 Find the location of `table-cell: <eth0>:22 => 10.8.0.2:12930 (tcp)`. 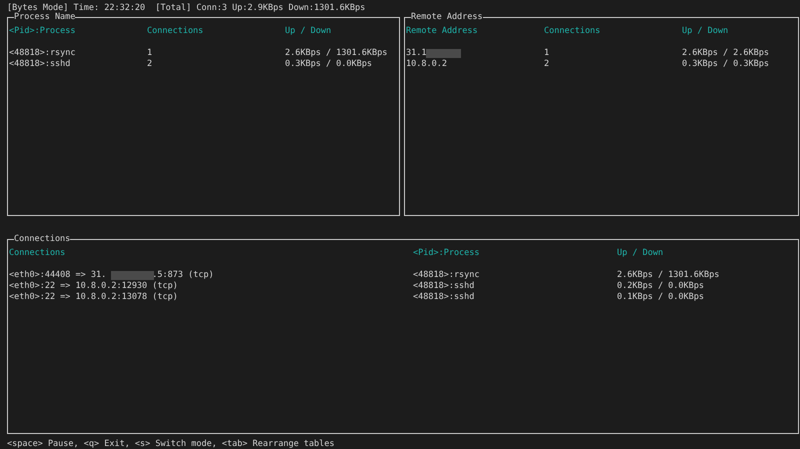

table-cell: <eth0>:22 => 10.8.0.2:12930 (tcp) is located at coordinates (93, 286).